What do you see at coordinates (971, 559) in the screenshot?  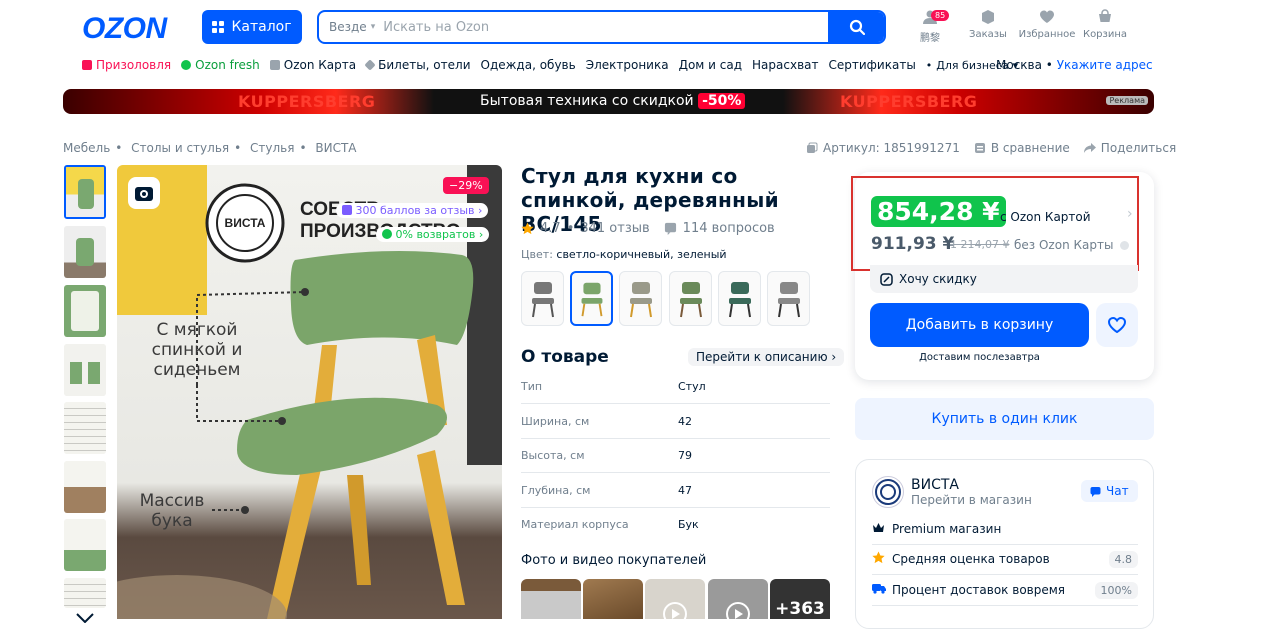 I see `seller-row-label: Средняя оценка товаров` at bounding box center [971, 559].